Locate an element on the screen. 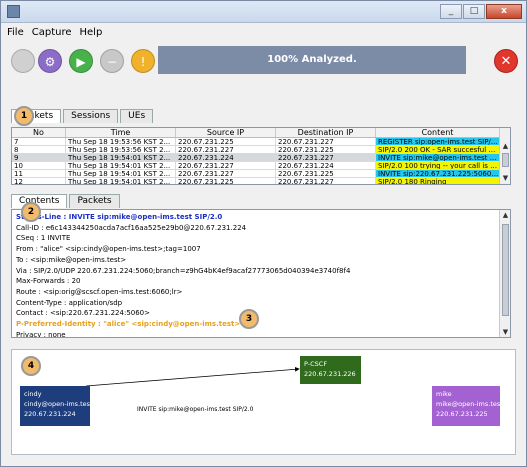 Image resolution: width=527 pixels, height=467 pixels. node-cindy-uri: cindy@open-ims.test is located at coordinates (58, 404).